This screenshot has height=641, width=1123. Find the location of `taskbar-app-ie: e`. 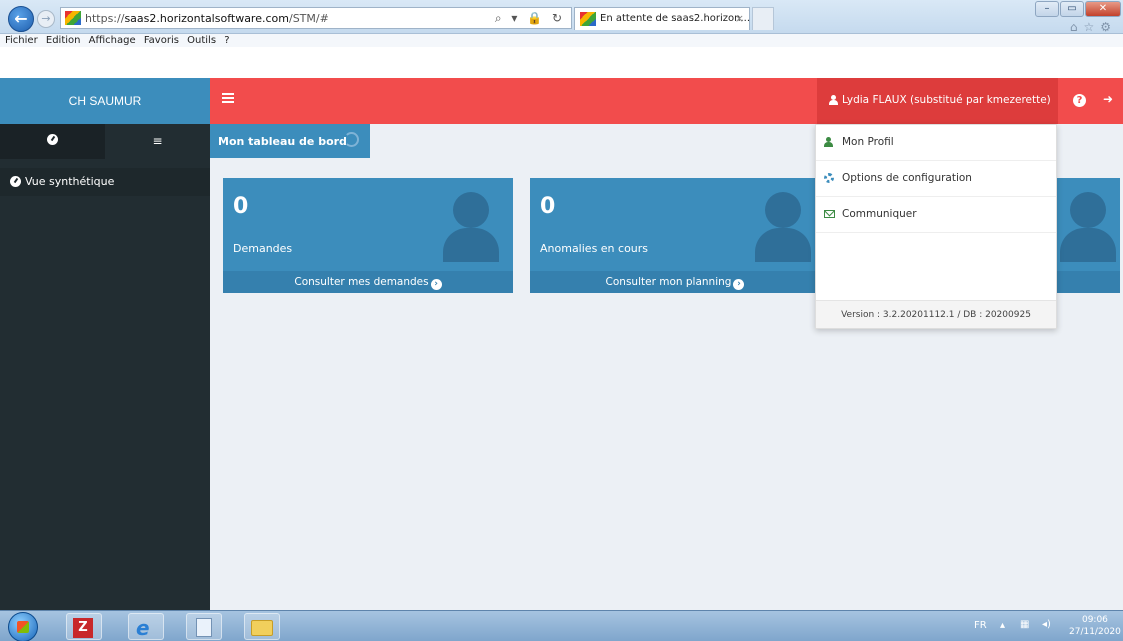

taskbar-app-ie: e is located at coordinates (146, 626).